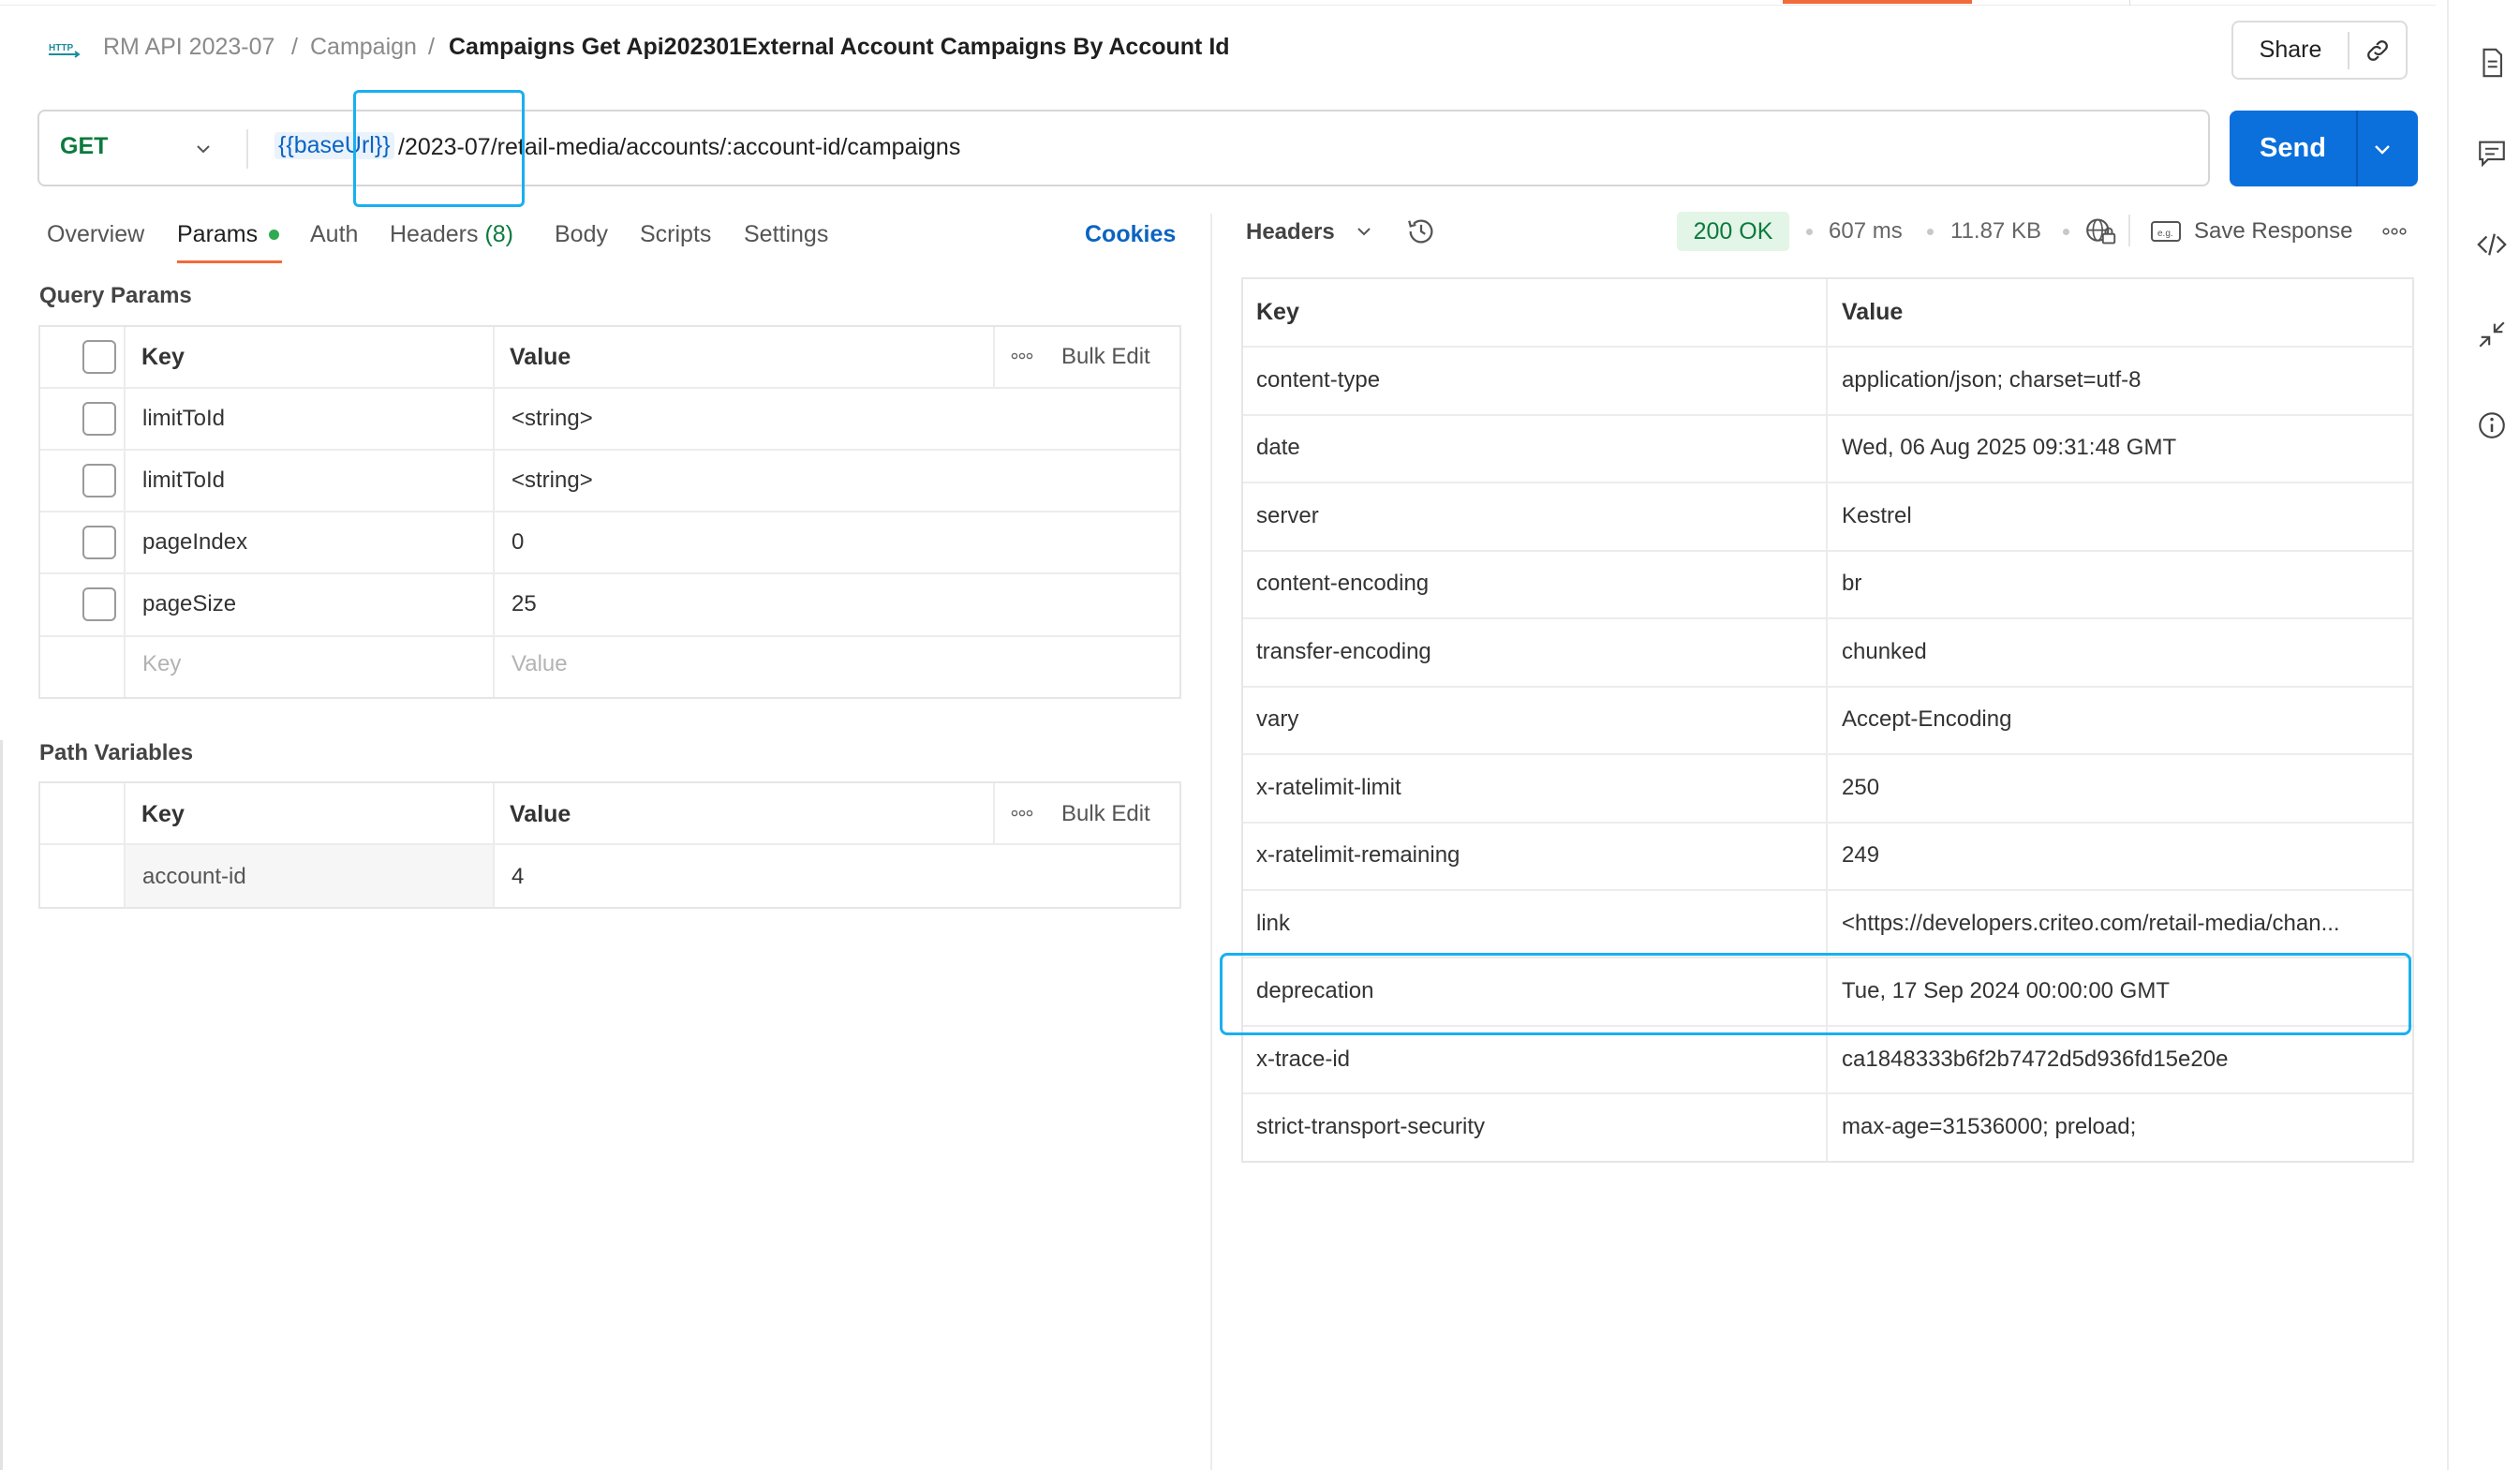  Describe the element at coordinates (161, 664) in the screenshot. I see `new-param-key-input: Key` at that location.